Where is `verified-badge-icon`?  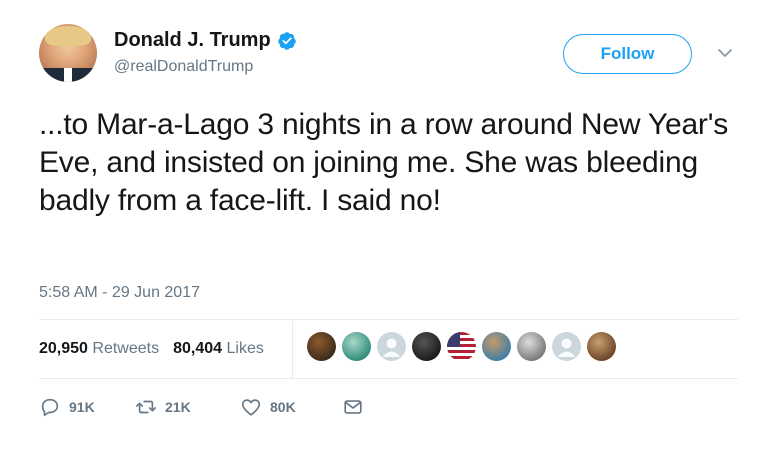
verified-badge-icon is located at coordinates (286, 40).